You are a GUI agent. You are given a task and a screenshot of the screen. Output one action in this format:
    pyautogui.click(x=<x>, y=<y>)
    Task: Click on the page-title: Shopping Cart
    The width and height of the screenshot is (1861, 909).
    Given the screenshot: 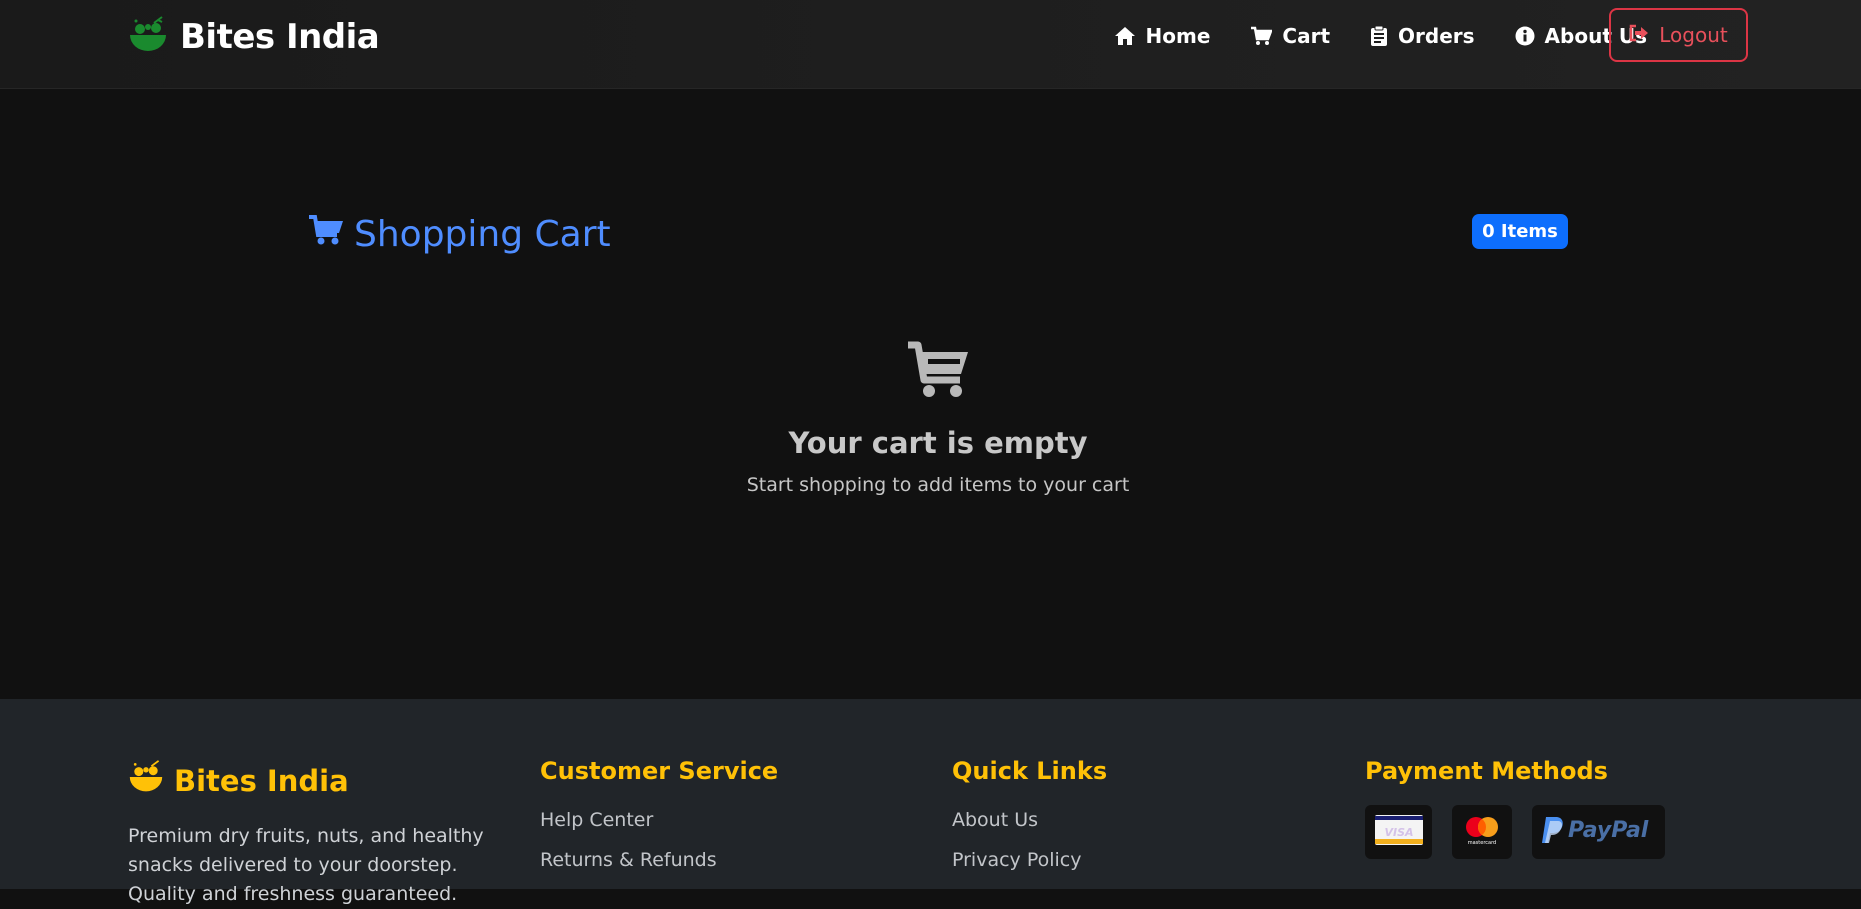 What is the action you would take?
    pyautogui.click(x=459, y=234)
    